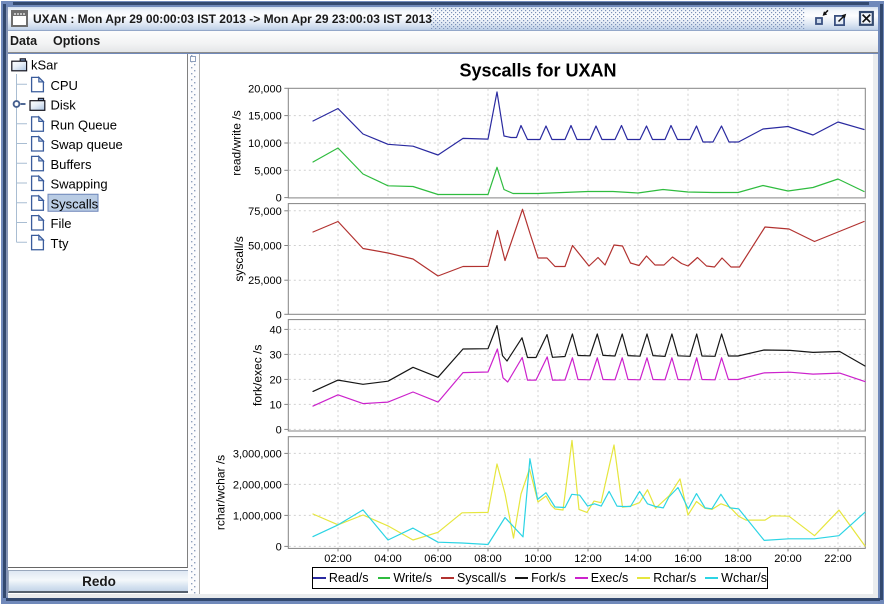 The width and height of the screenshot is (885, 606). What do you see at coordinates (265, 117) in the screenshot?
I see `svg-text: 15,000` at bounding box center [265, 117].